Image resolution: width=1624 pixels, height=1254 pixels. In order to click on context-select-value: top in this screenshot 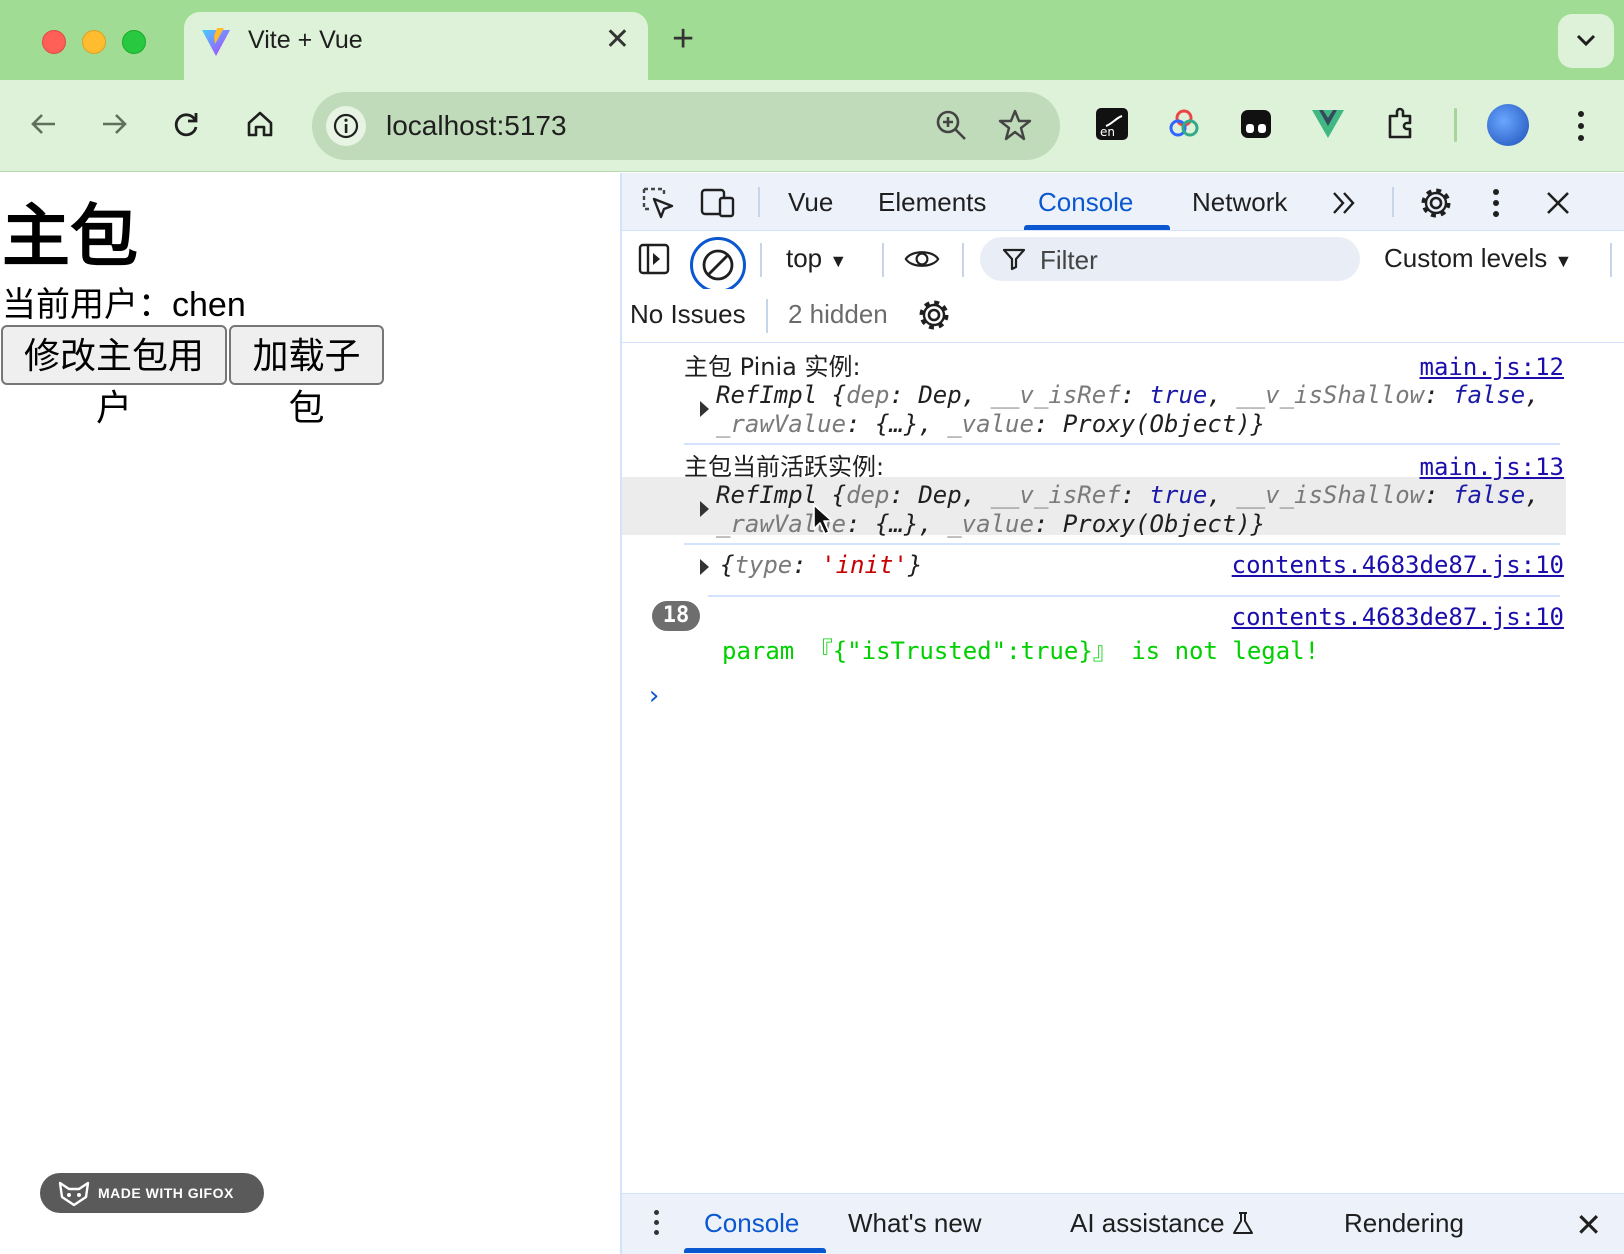, I will do `click(804, 258)`.